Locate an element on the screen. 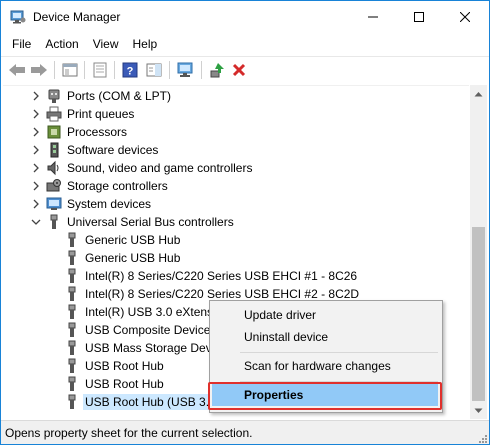  scroll-up-button is located at coordinates (478, 93).